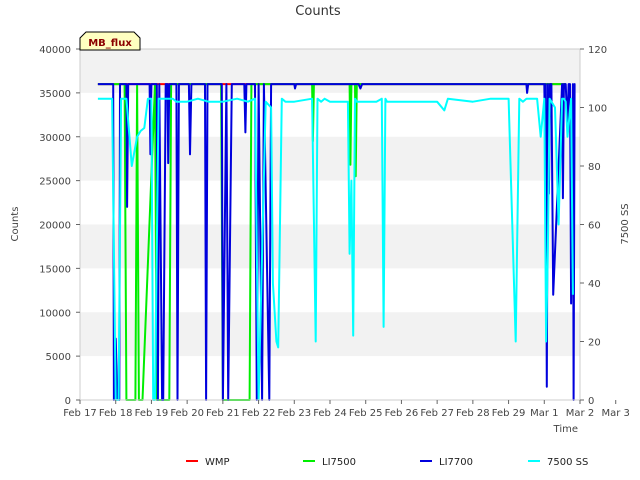 This screenshot has width=640, height=480. I want to click on y-tick-label: 5000, so click(58, 357).